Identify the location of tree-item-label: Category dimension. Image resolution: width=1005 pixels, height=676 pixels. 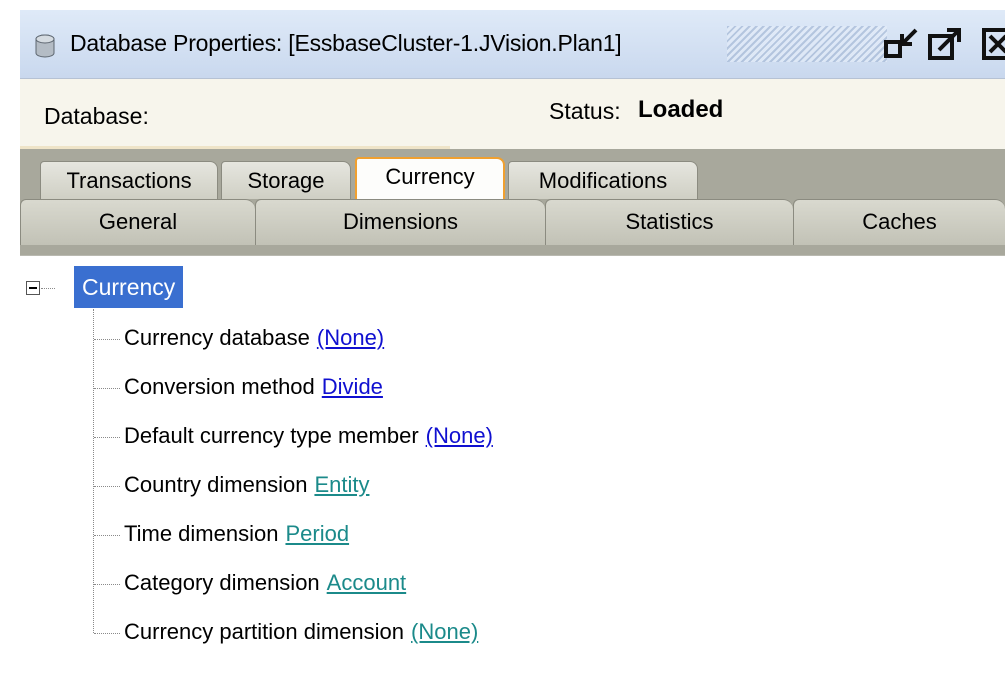
(222, 582).